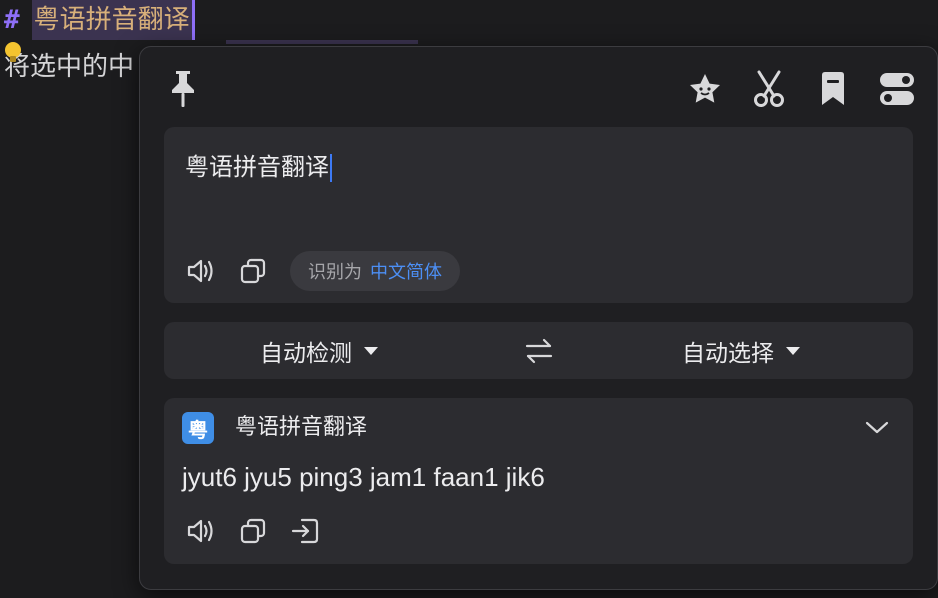 The width and height of the screenshot is (938, 598). Describe the element at coordinates (801, 89) in the screenshot. I see `popup-toolbar` at that location.